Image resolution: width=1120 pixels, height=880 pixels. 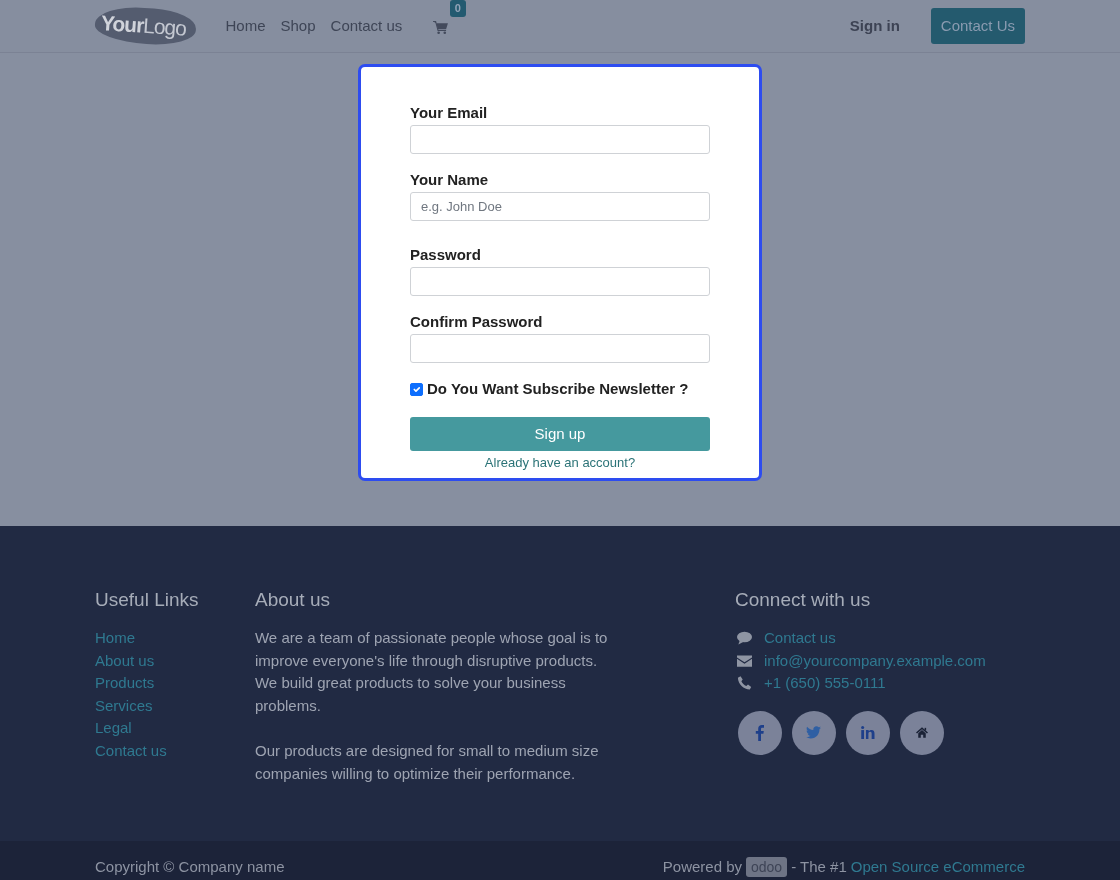 What do you see at coordinates (416, 389) in the screenshot?
I see `newsletter-checkbox` at bounding box center [416, 389].